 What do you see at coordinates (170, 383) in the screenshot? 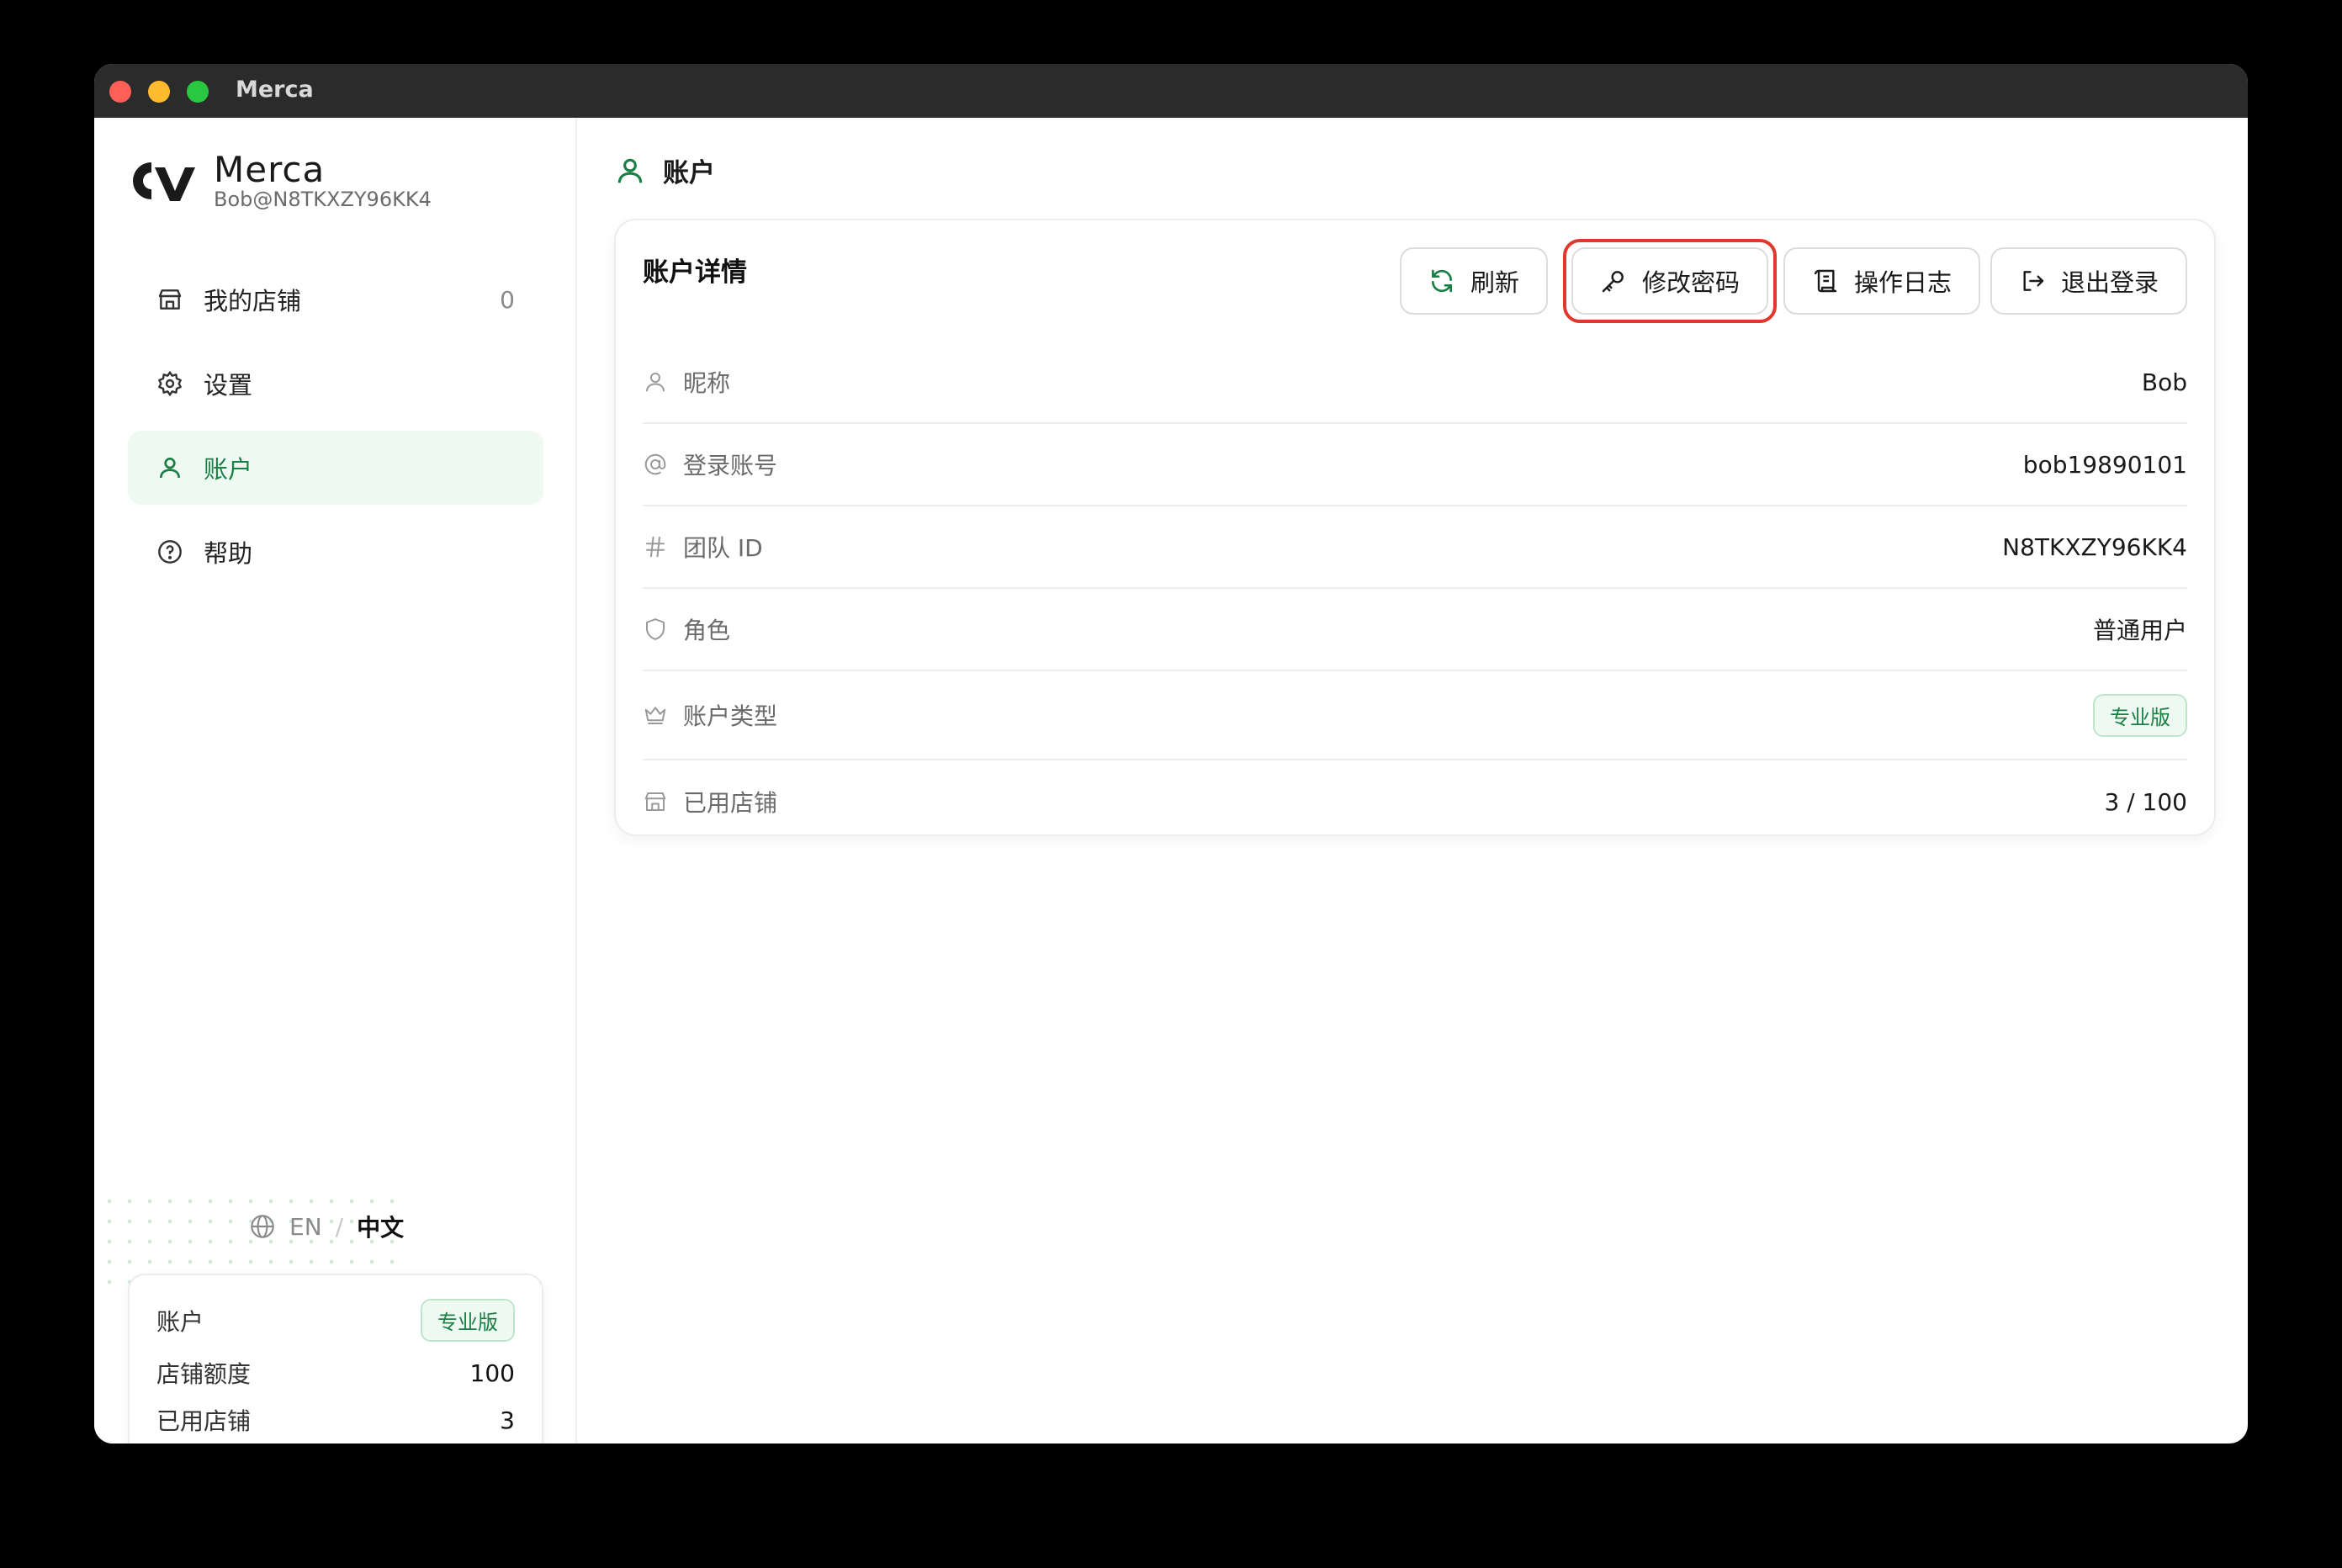
I see `gear-icon` at bounding box center [170, 383].